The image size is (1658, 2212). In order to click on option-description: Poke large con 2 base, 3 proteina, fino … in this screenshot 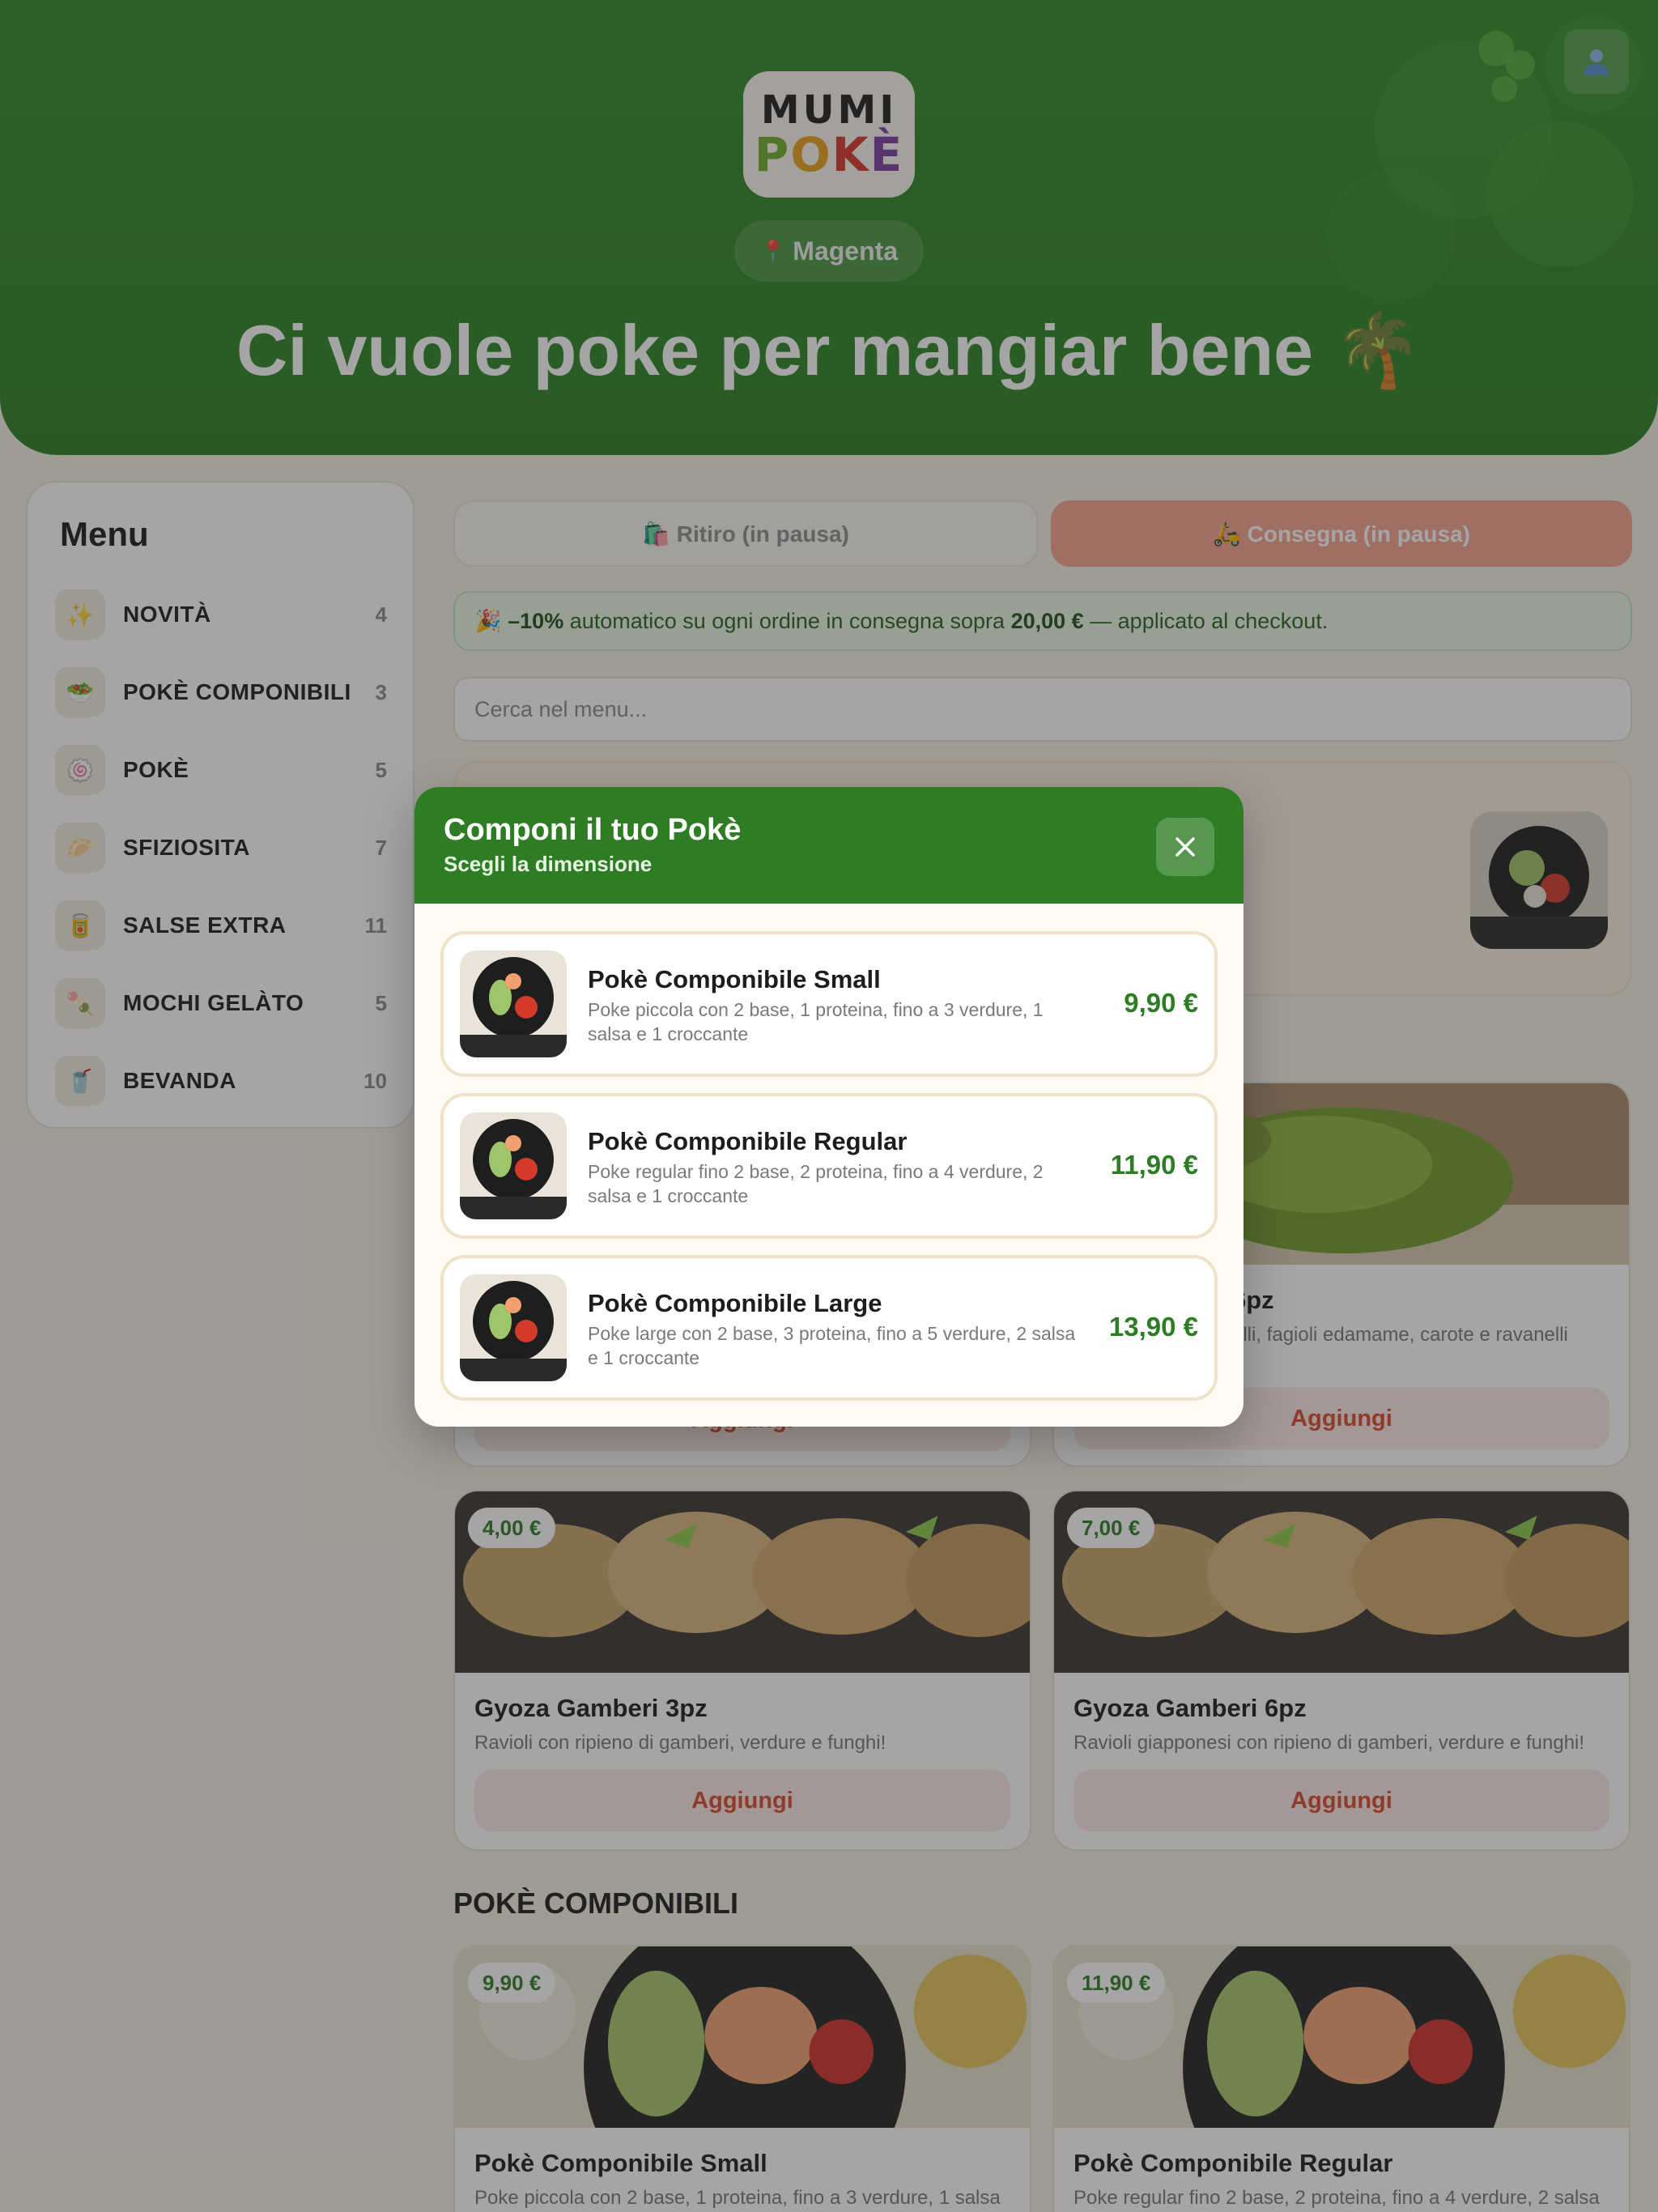, I will do `click(832, 1346)`.